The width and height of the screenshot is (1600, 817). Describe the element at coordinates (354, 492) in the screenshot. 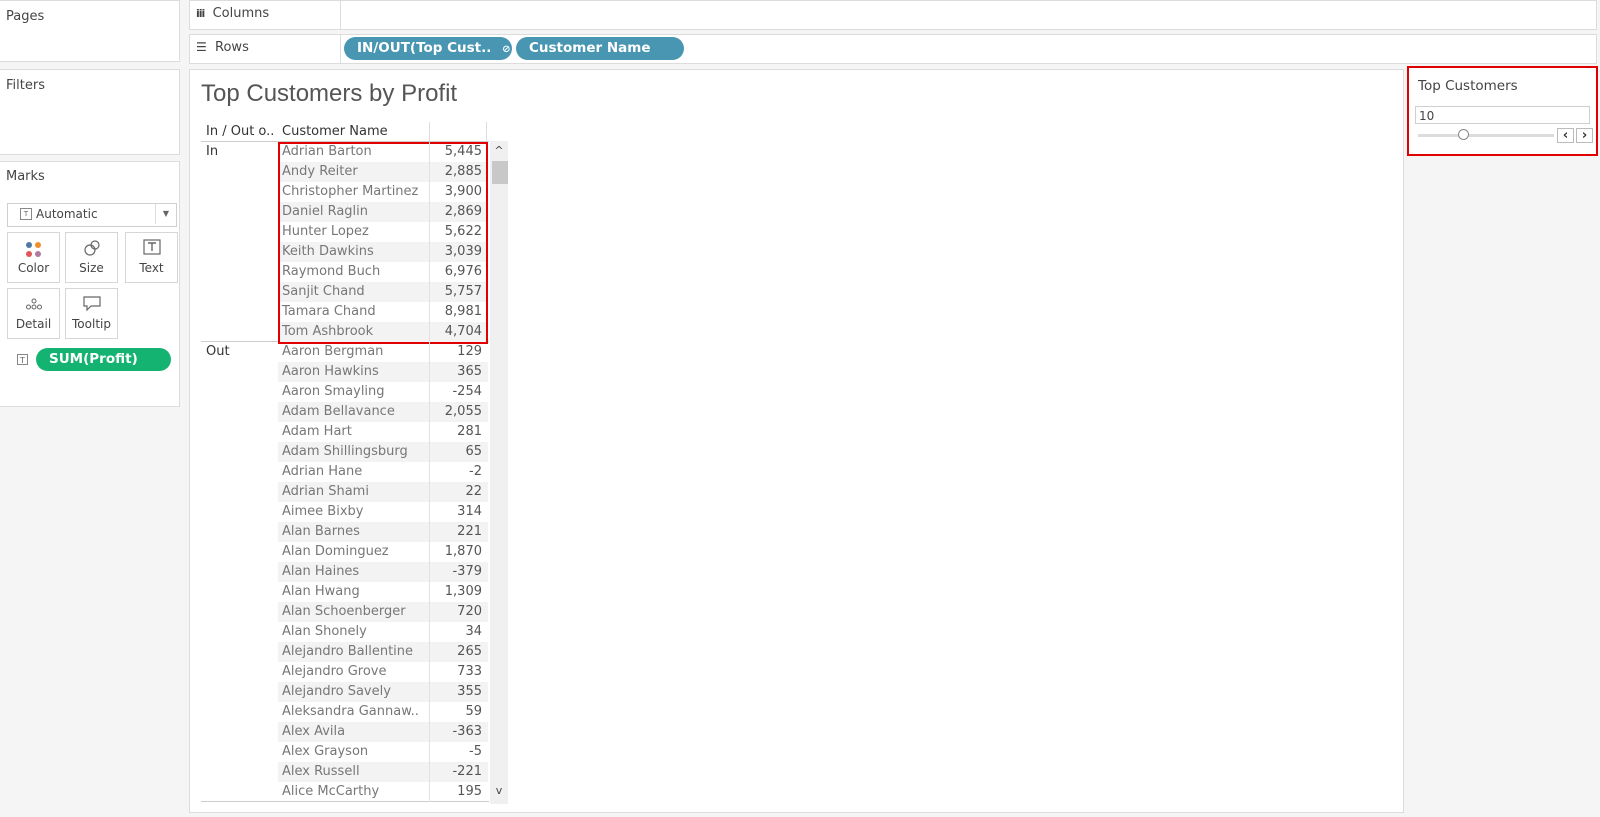

I see `customer-name-cell: Adrian Shami` at that location.